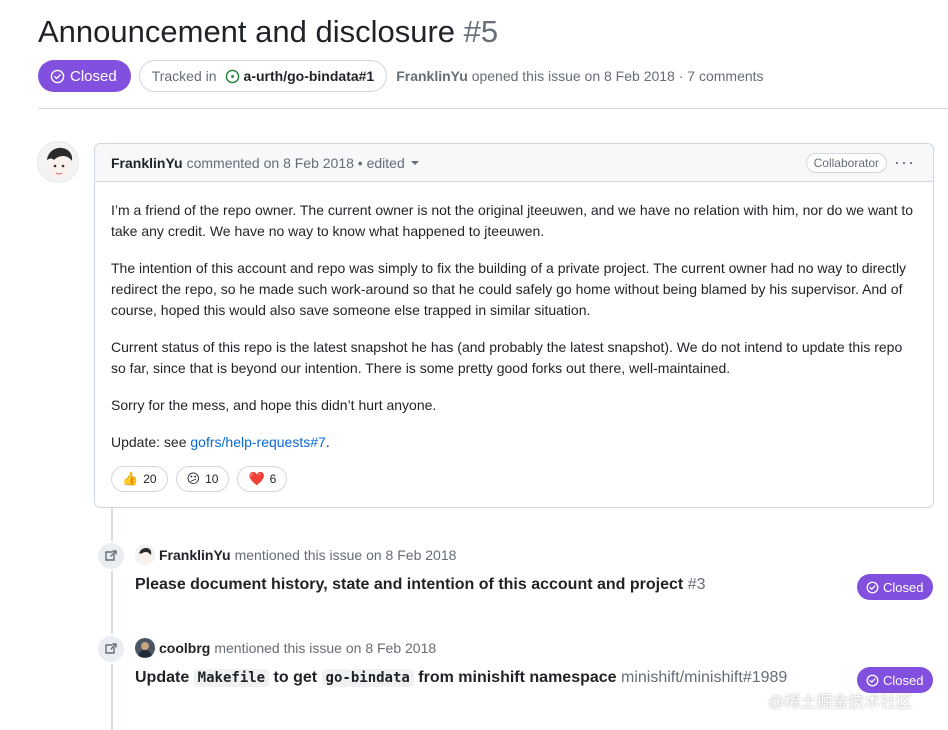 This screenshot has height=730, width=948. I want to click on issue-author-link: FranklinYu, so click(432, 76).